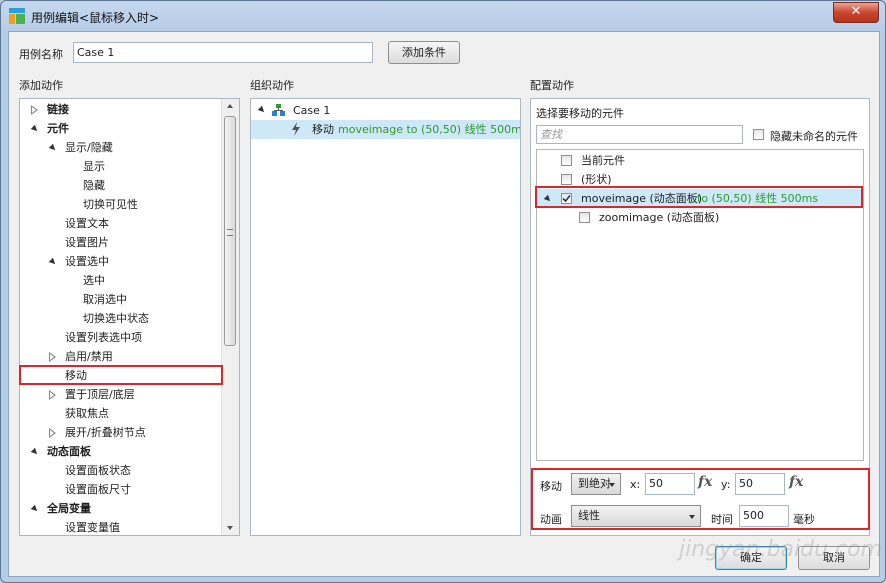 This screenshot has width=886, height=583. What do you see at coordinates (580, 113) in the screenshot?
I see `select-widget-label: 选择要移动的元件` at bounding box center [580, 113].